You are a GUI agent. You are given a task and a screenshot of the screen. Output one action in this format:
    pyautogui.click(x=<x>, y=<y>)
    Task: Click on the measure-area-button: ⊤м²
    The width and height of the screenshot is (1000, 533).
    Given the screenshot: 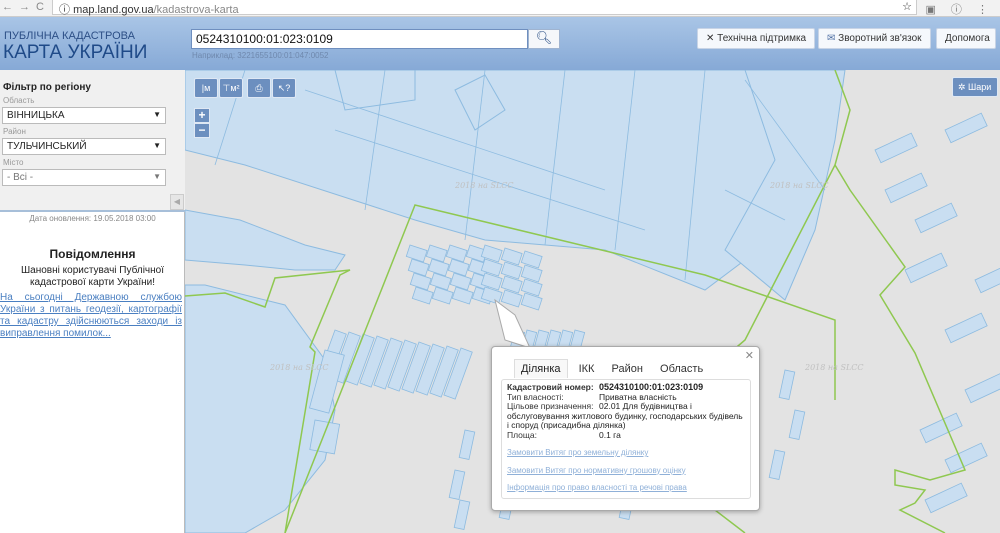 What is the action you would take?
    pyautogui.click(x=231, y=88)
    